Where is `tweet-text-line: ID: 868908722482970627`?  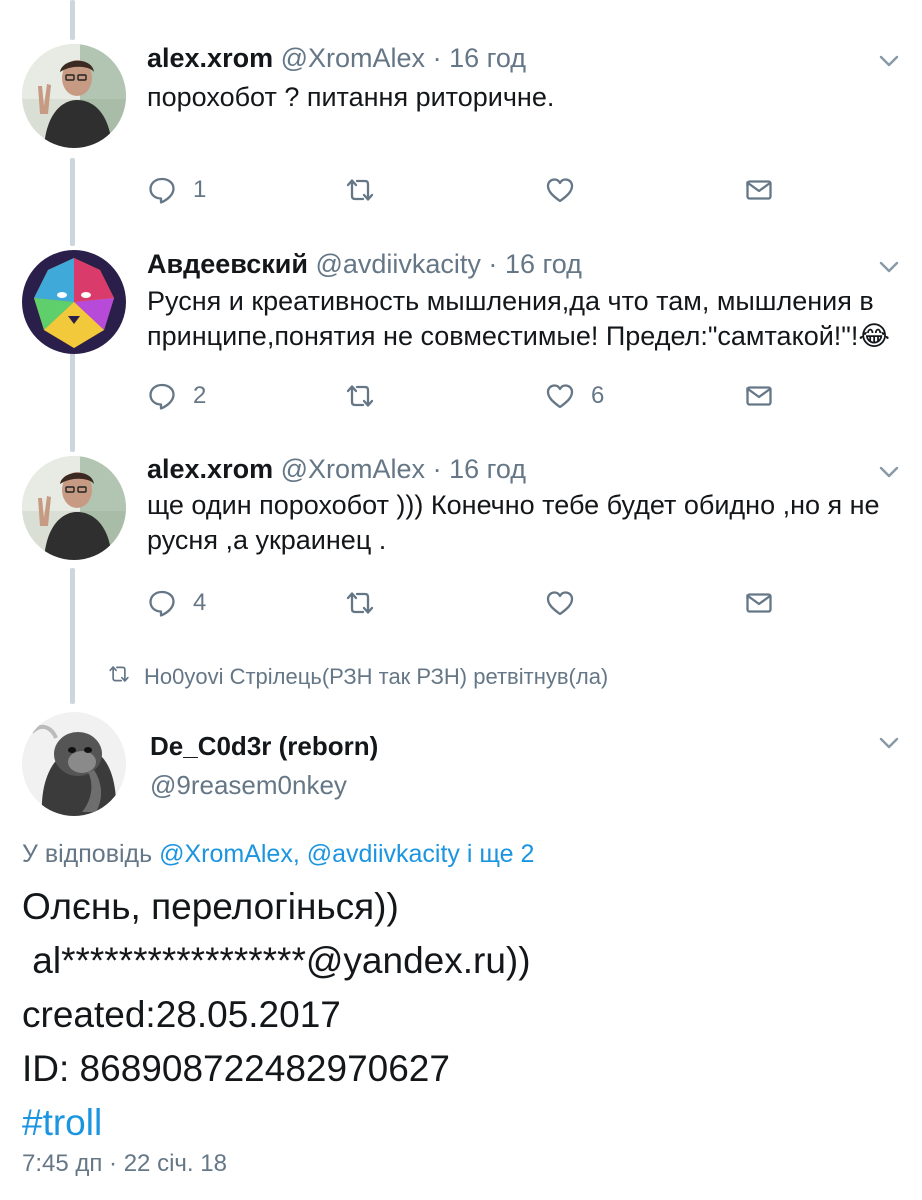
tweet-text-line: ID: 868908722482970627 is located at coordinates (236, 1068).